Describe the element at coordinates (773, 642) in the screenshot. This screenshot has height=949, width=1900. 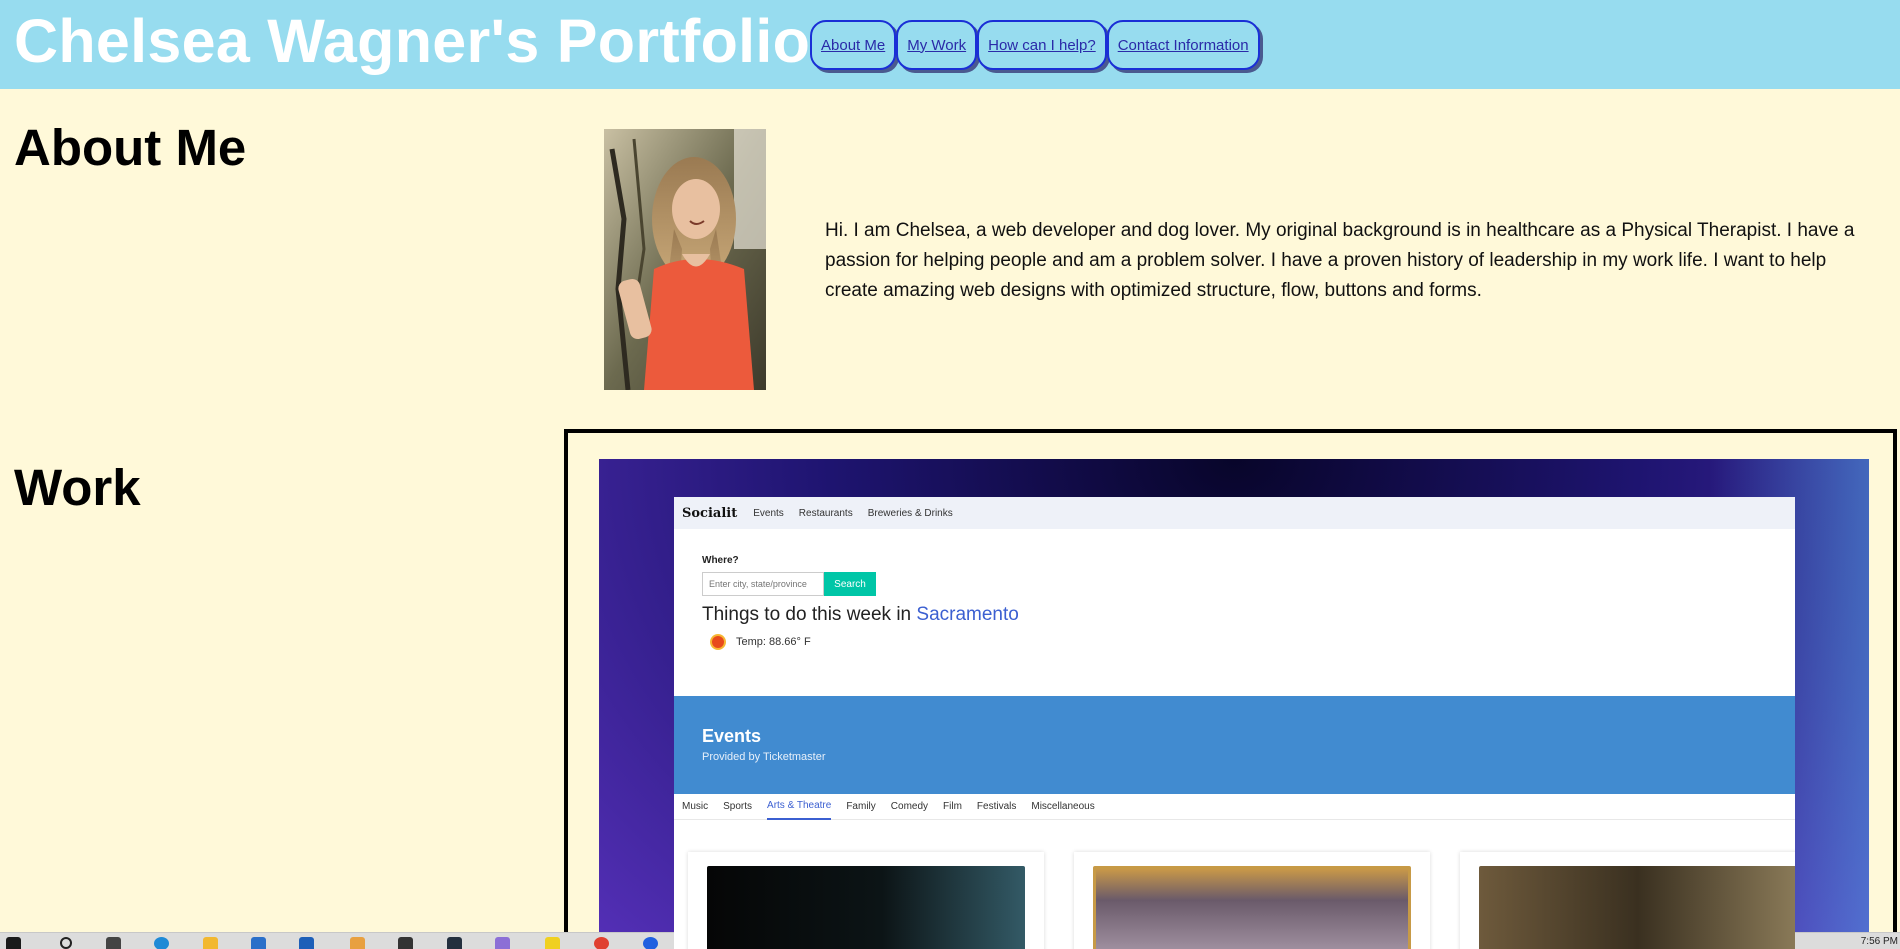
I see `temperature-text: Temp: 88.66° F` at that location.